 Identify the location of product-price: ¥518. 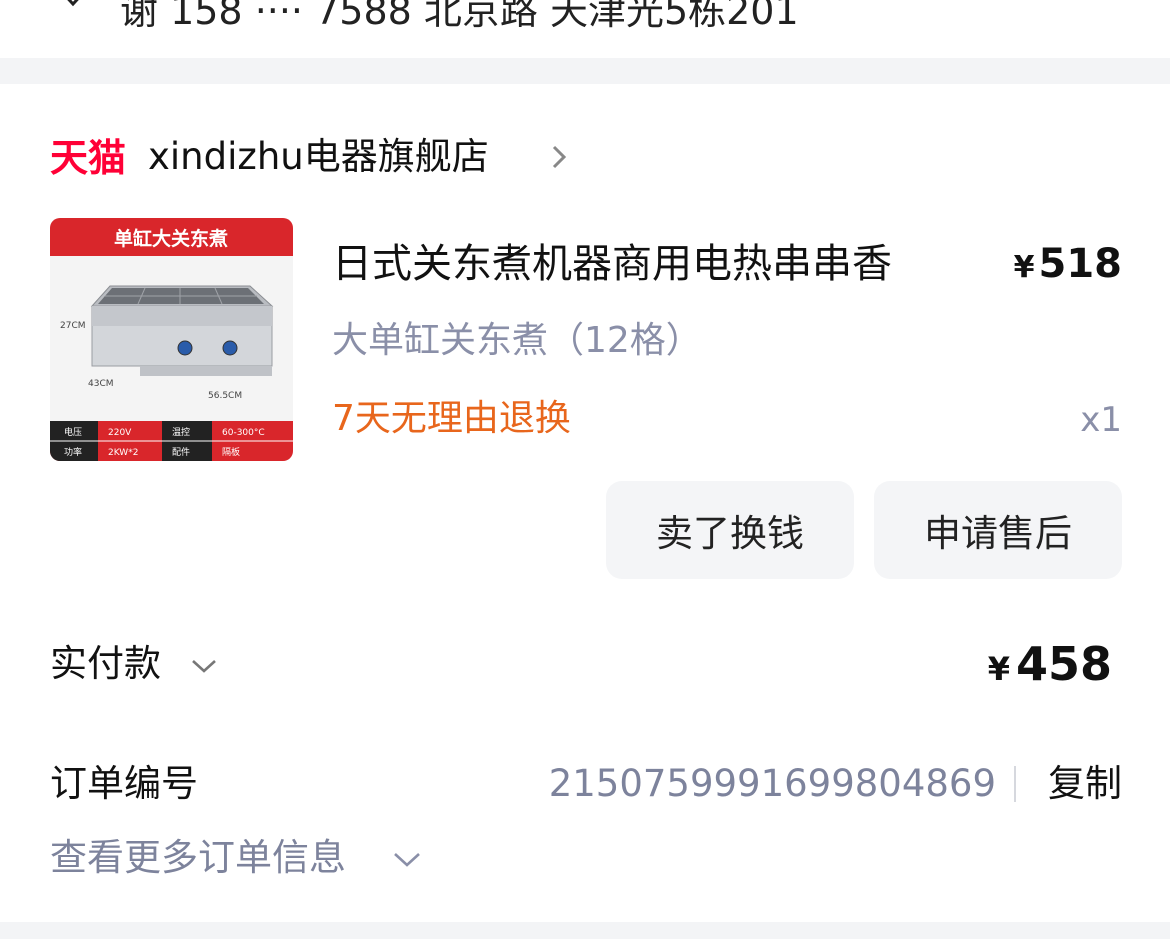
(1066, 268).